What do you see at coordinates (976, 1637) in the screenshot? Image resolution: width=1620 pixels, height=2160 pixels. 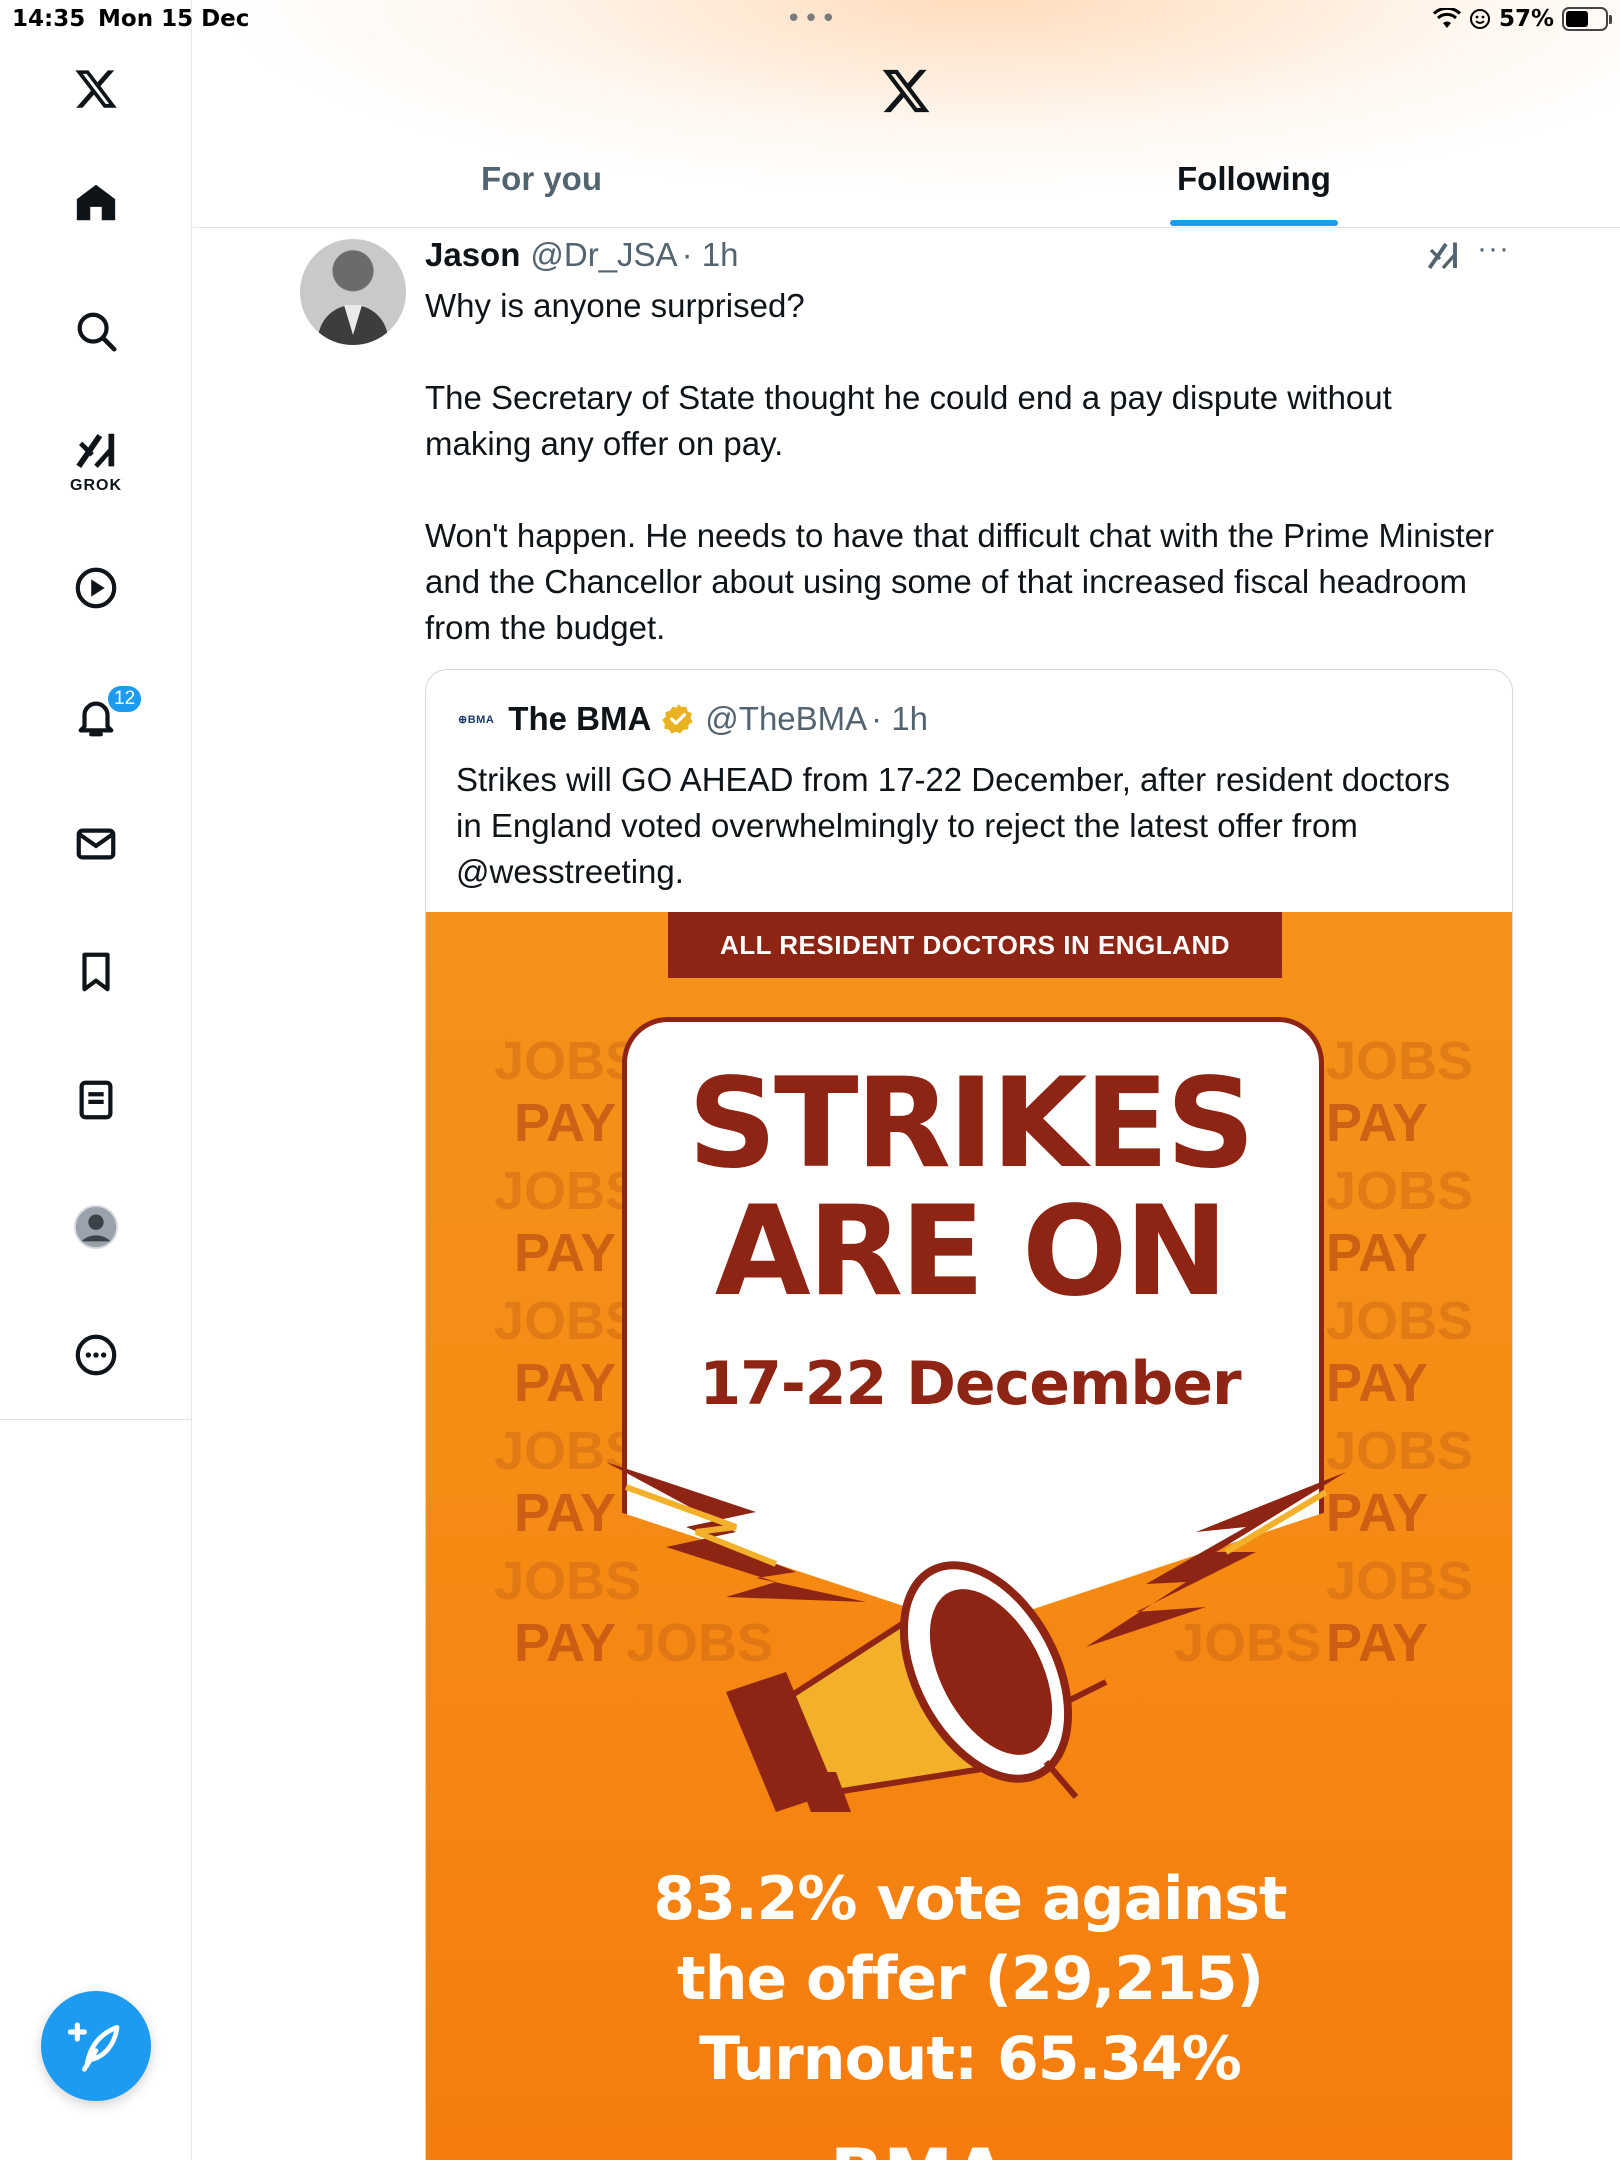 I see `megaphone-icon` at bounding box center [976, 1637].